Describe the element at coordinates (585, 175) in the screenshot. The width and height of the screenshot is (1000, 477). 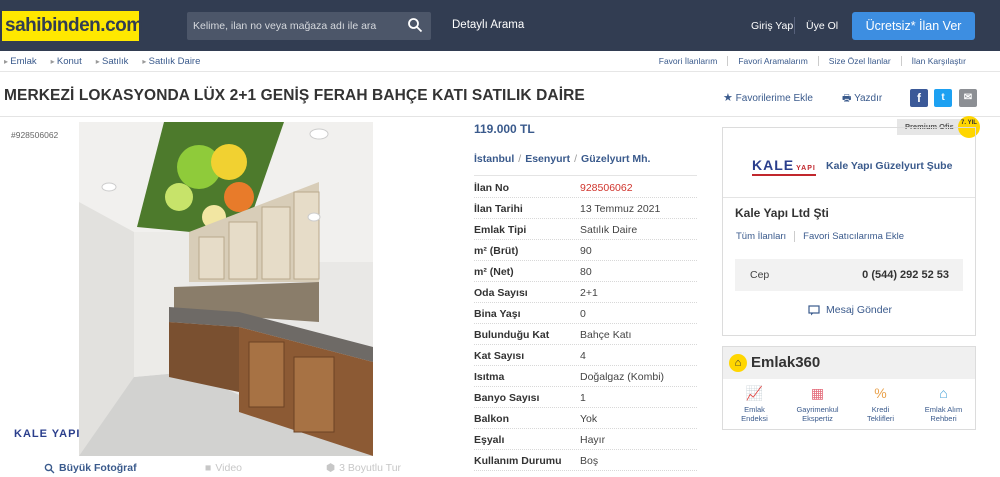
I see `divider` at that location.